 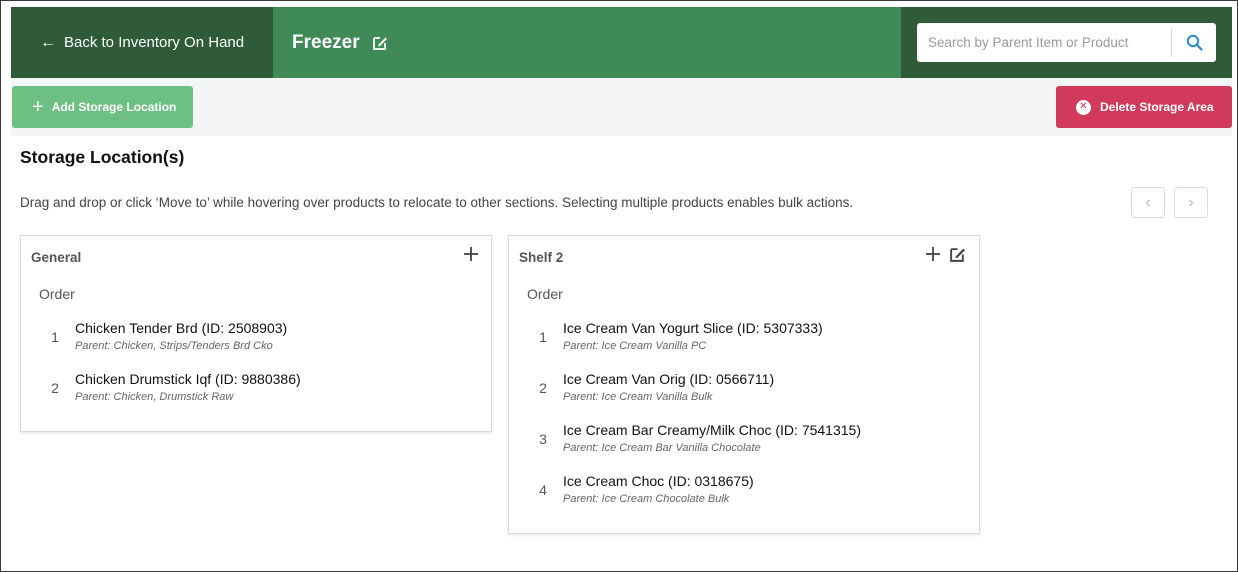 What do you see at coordinates (621, 42) in the screenshot?
I see `header-bar: ← Back to Inventory On Hand Freezer` at bounding box center [621, 42].